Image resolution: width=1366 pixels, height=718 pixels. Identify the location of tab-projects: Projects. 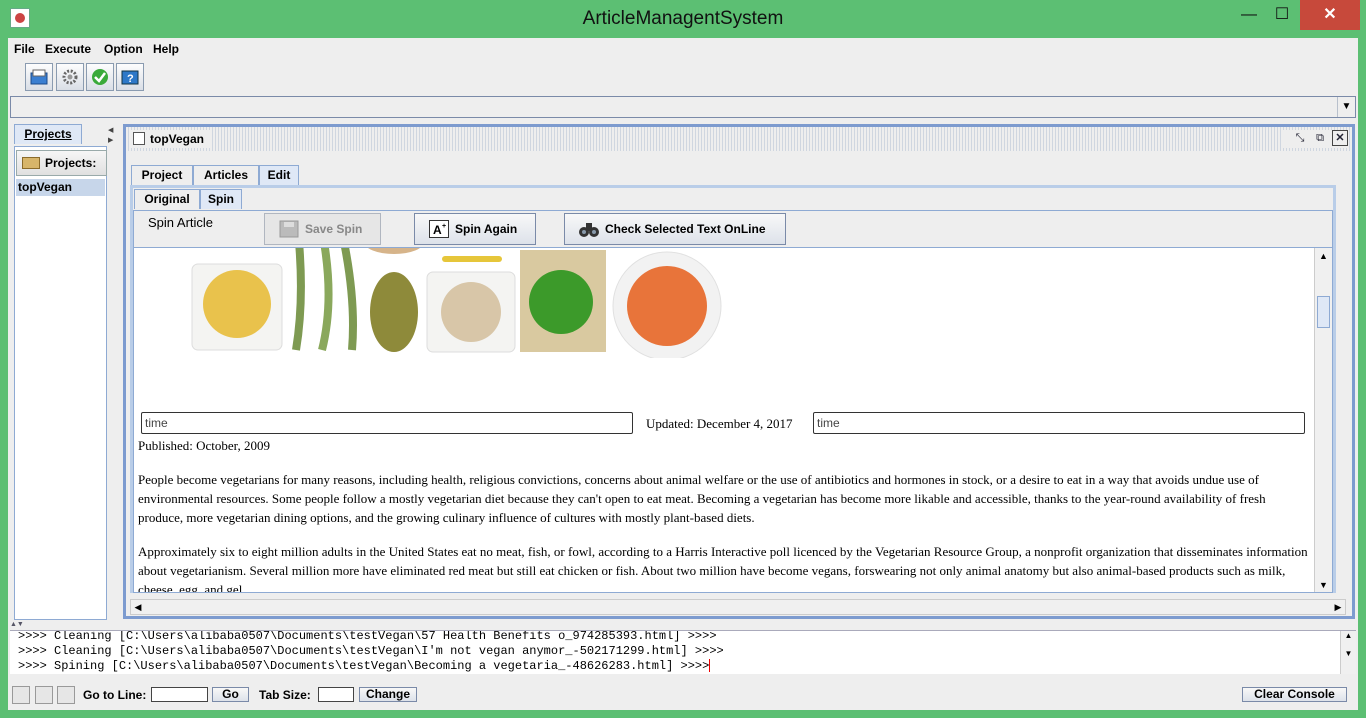
(48, 134).